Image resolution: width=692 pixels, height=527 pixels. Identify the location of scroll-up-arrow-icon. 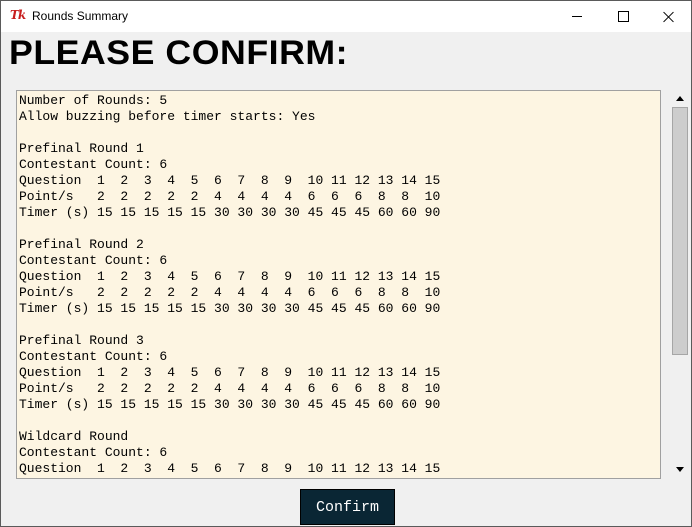
(680, 98).